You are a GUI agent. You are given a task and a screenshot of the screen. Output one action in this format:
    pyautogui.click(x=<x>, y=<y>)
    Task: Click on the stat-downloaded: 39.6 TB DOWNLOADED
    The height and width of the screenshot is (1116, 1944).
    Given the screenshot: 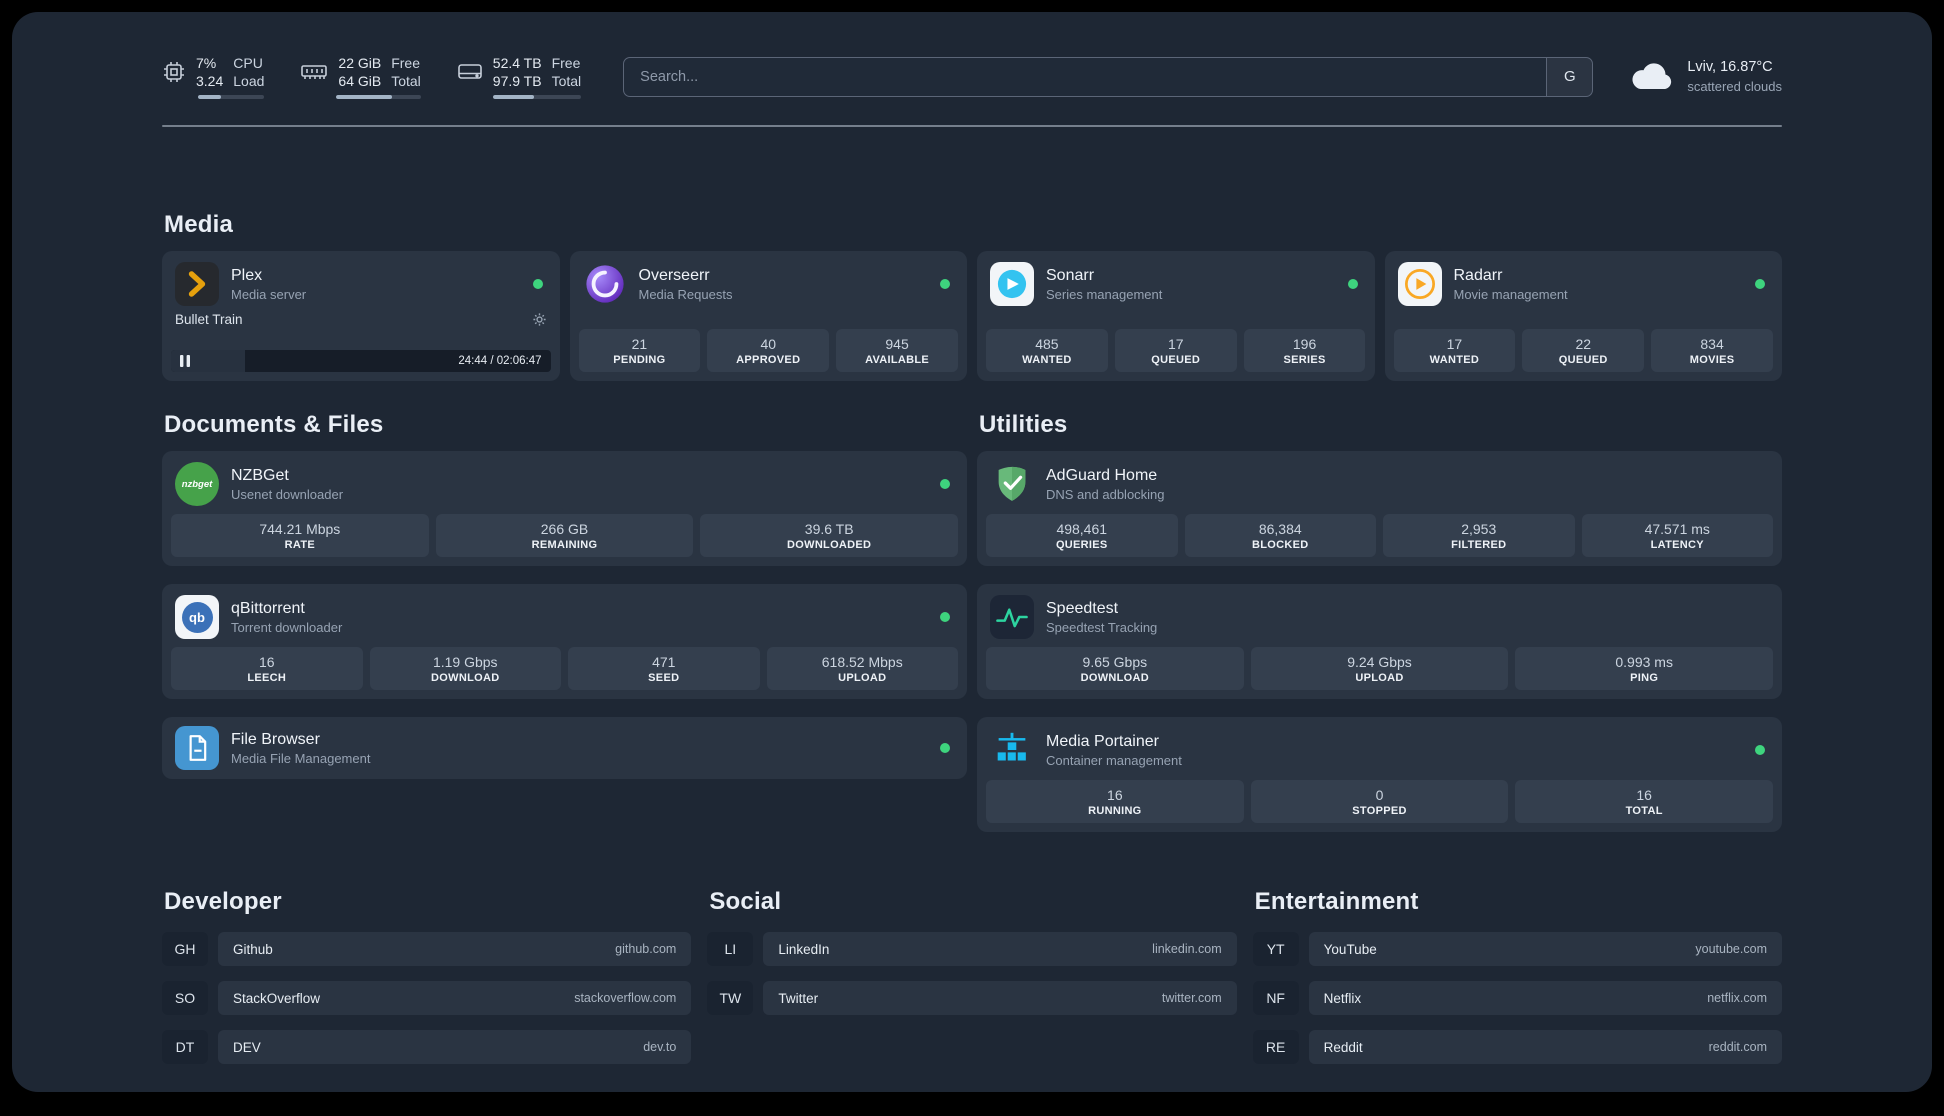 What is the action you would take?
    pyautogui.click(x=829, y=536)
    